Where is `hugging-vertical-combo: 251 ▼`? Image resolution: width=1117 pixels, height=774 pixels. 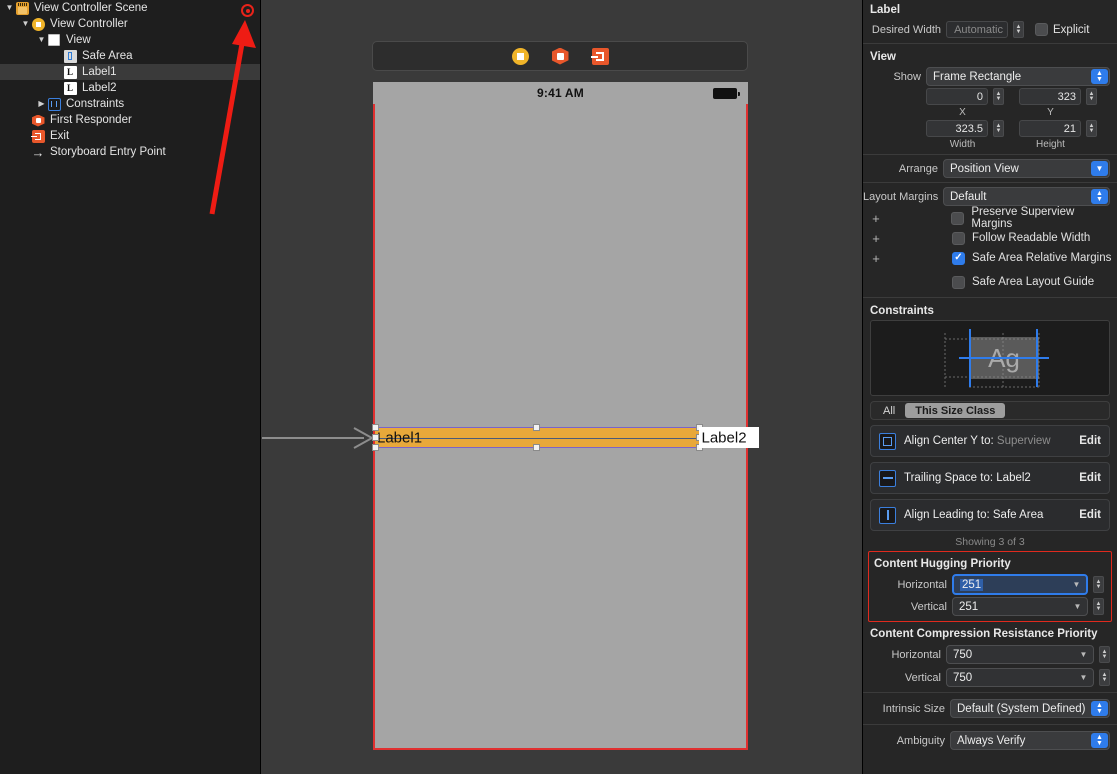
hugging-vertical-combo: 251 ▼ is located at coordinates (1020, 606).